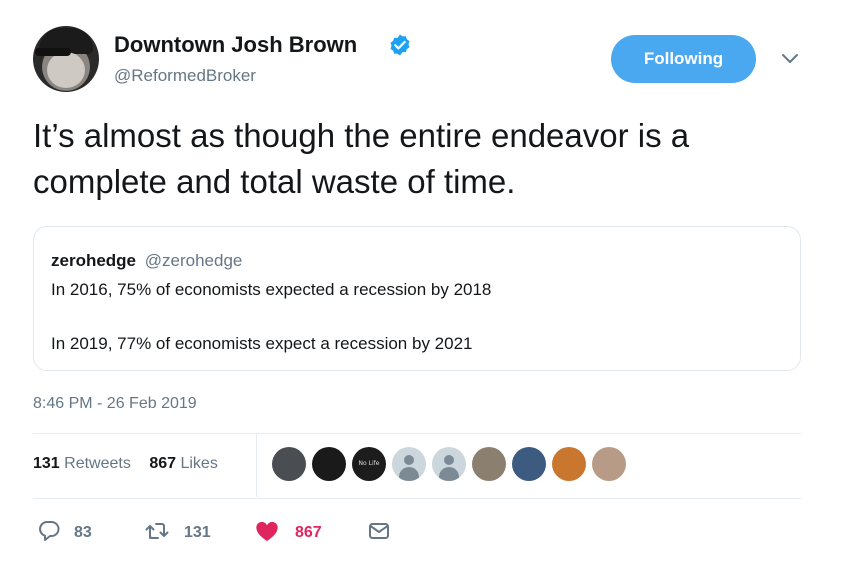 The width and height of the screenshot is (845, 578). Describe the element at coordinates (267, 531) in the screenshot. I see `heart-icon` at that location.